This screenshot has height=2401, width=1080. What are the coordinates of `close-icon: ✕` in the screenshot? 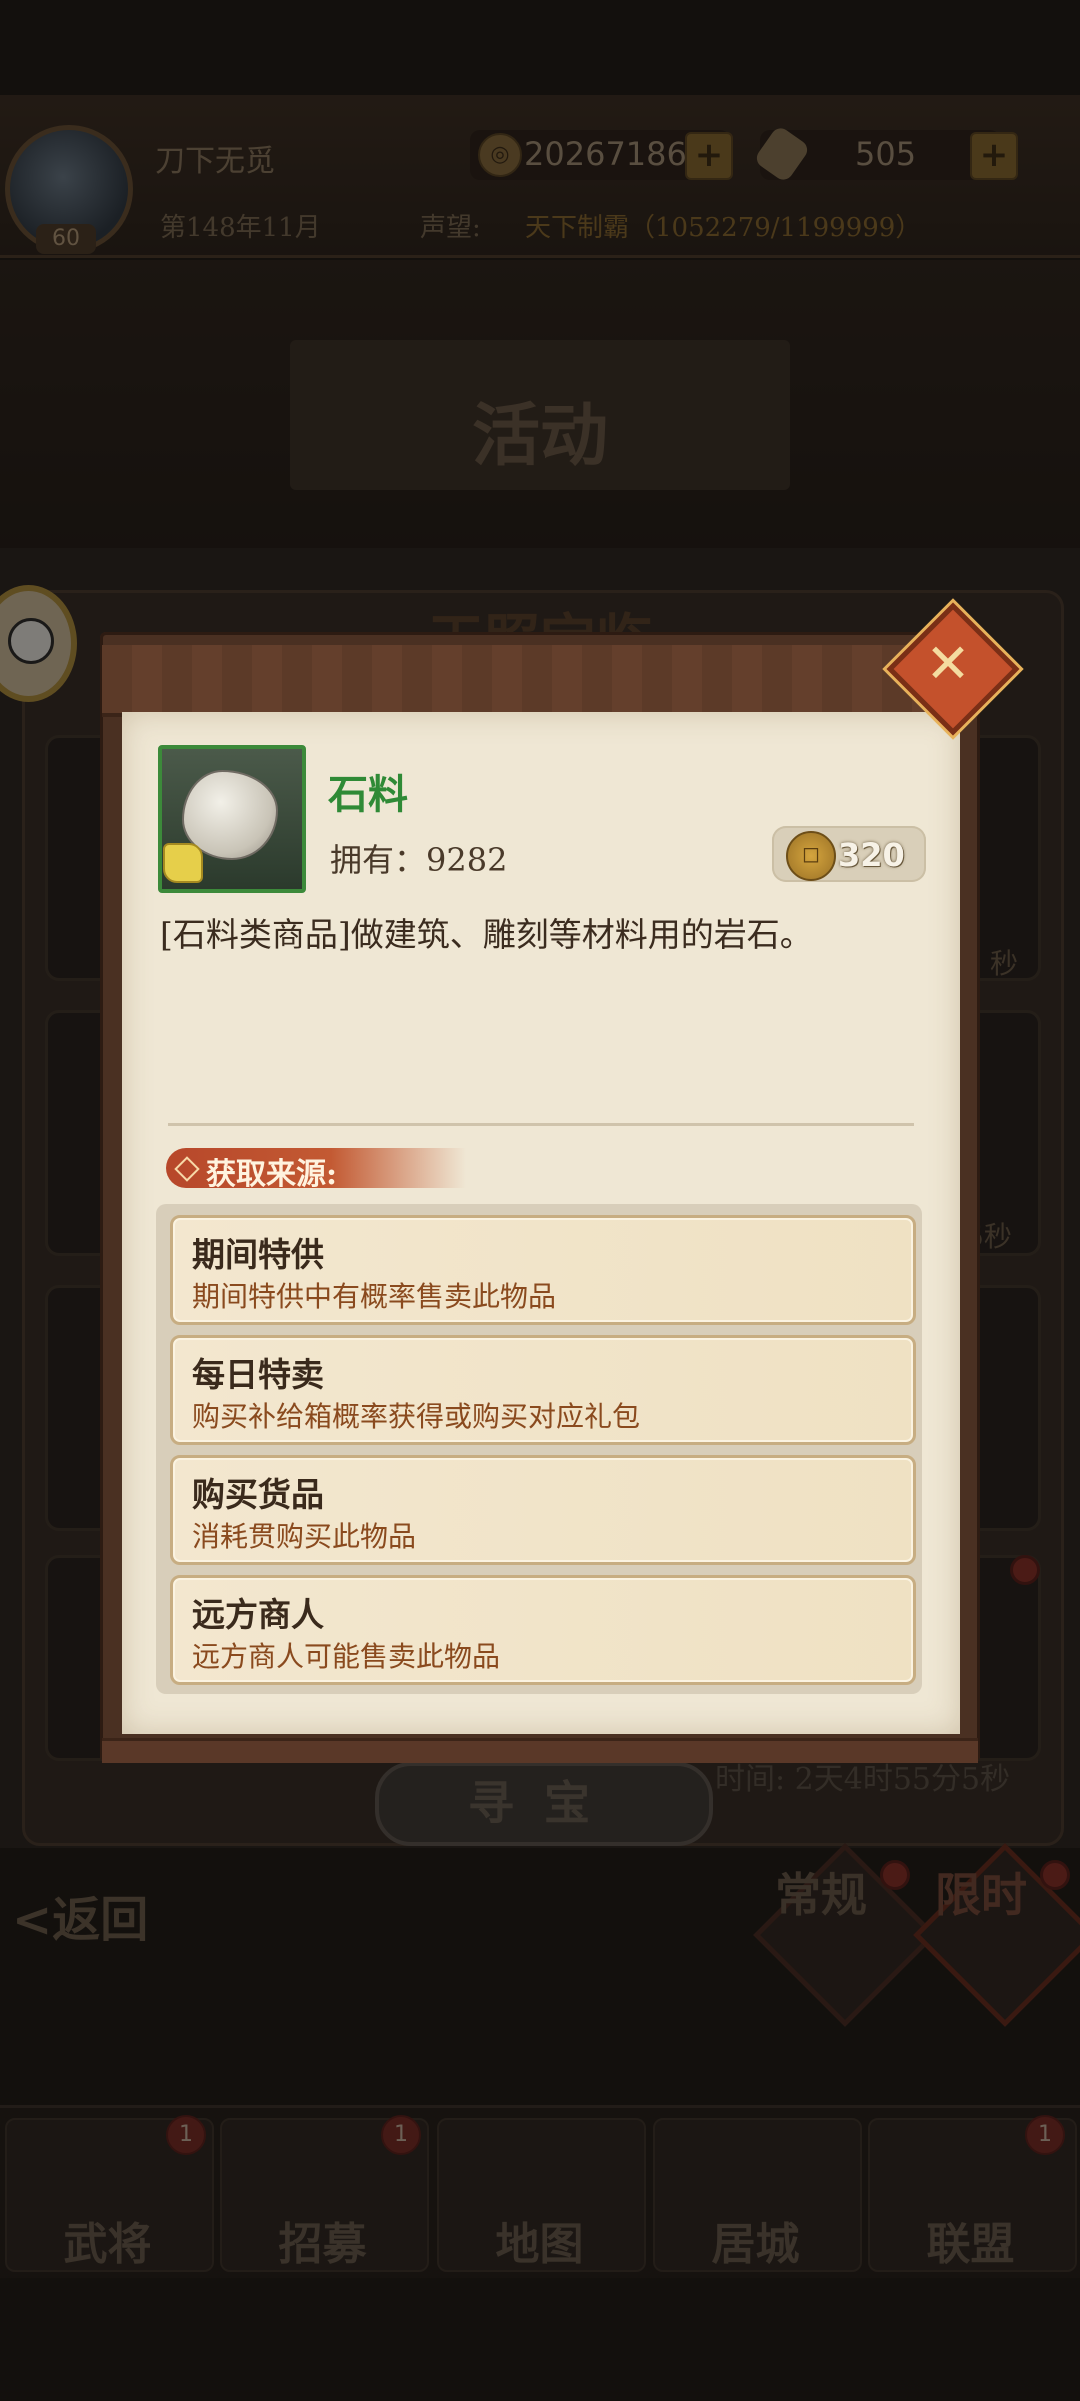 It's located at (948, 664).